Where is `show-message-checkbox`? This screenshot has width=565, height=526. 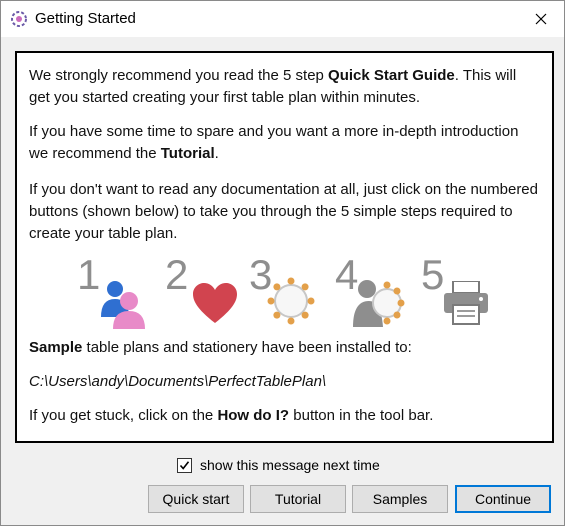 show-message-checkbox is located at coordinates (184, 465).